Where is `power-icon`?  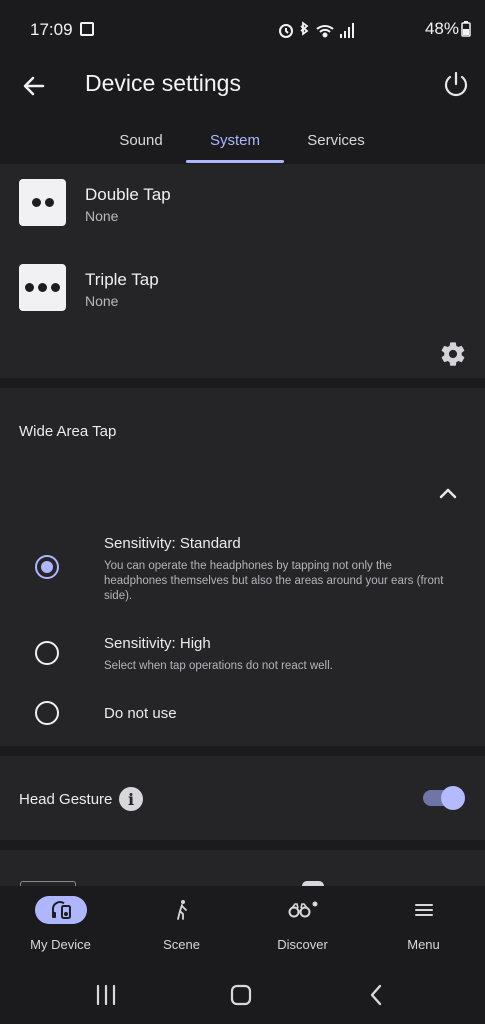 power-icon is located at coordinates (456, 85).